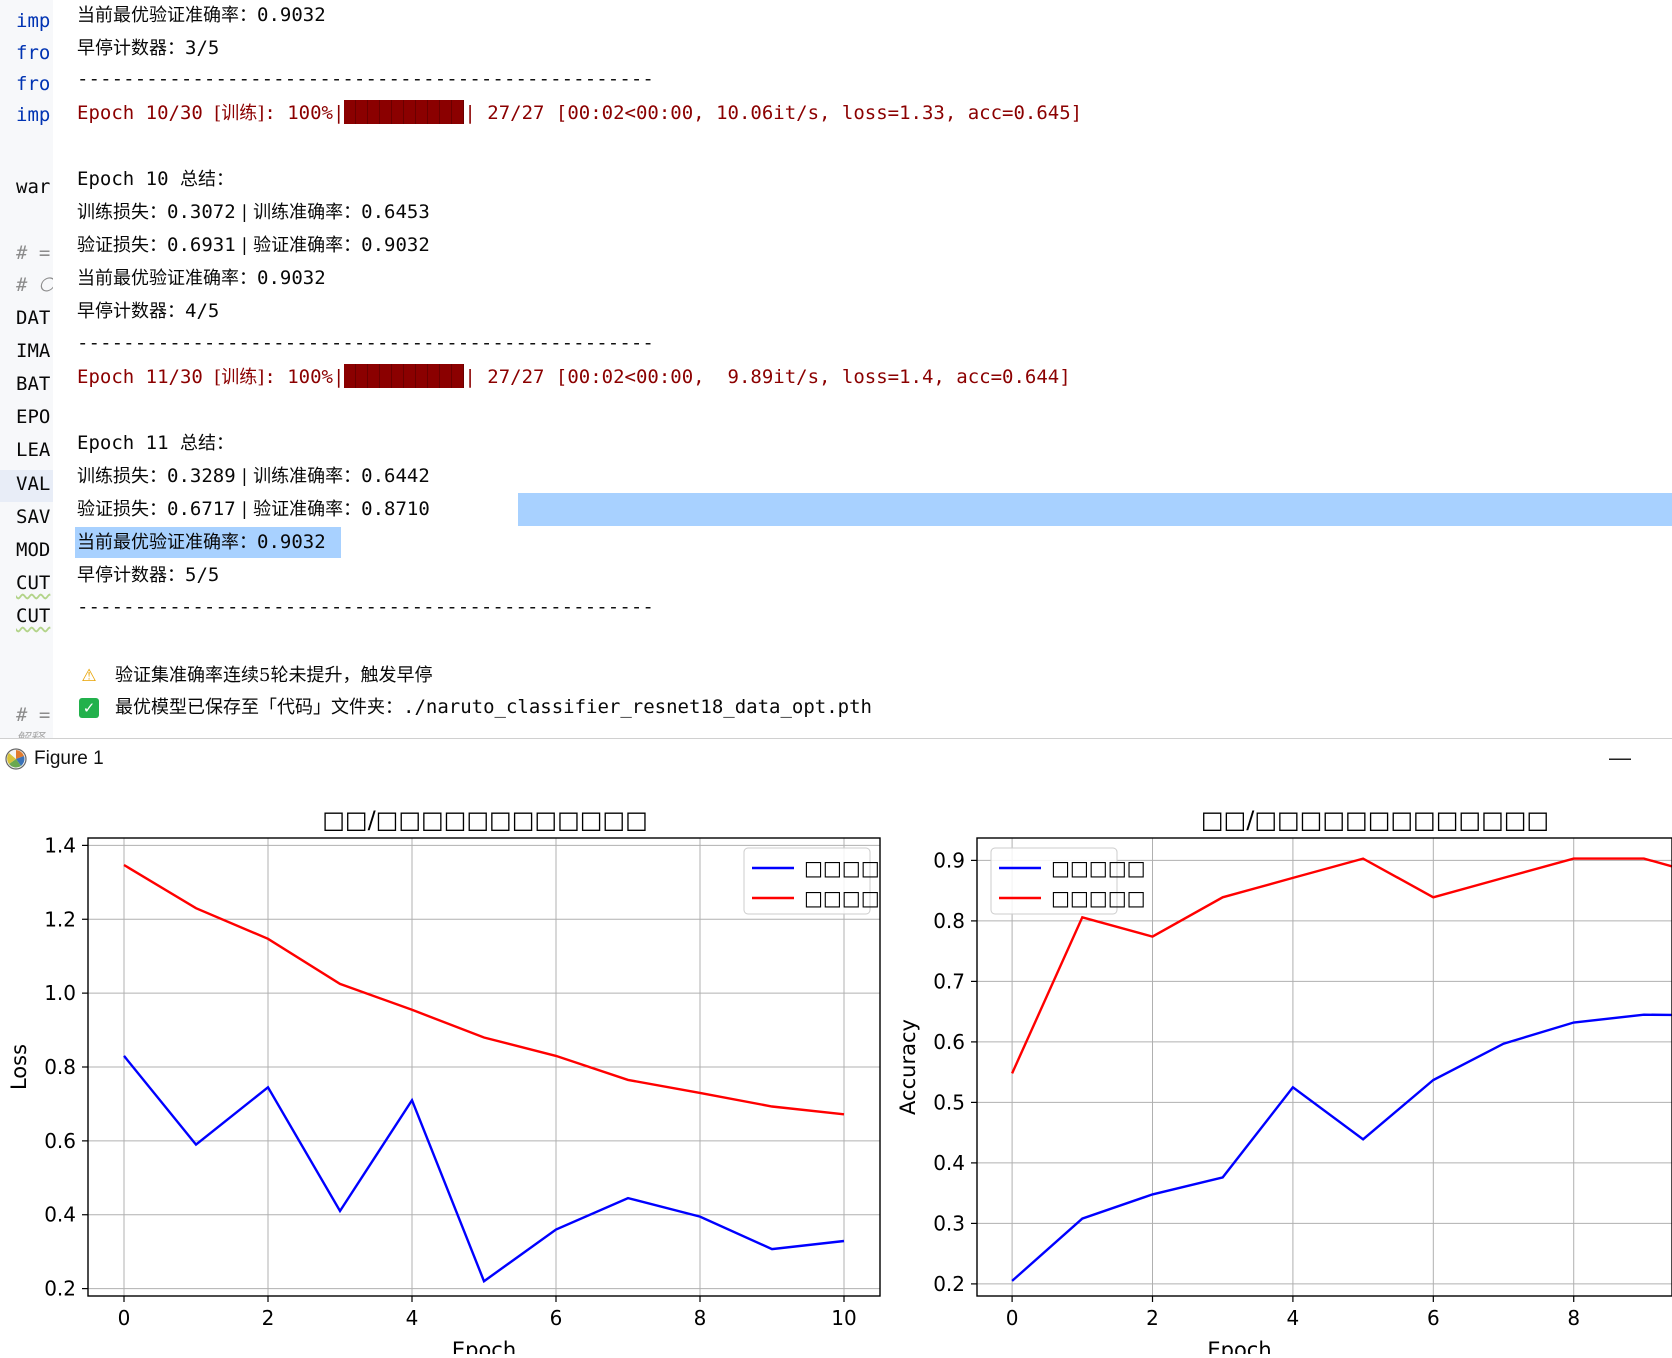  Describe the element at coordinates (33, 417) in the screenshot. I see `code-line: EPO` at that location.